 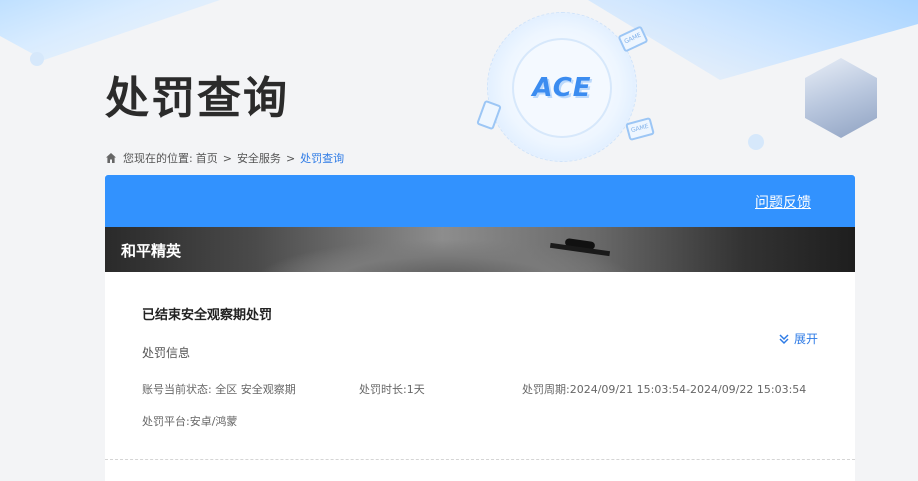 I want to click on breadcrumb: 您现在的位置: 首页 > 安全服务 > 处罚查询, so click(x=224, y=158).